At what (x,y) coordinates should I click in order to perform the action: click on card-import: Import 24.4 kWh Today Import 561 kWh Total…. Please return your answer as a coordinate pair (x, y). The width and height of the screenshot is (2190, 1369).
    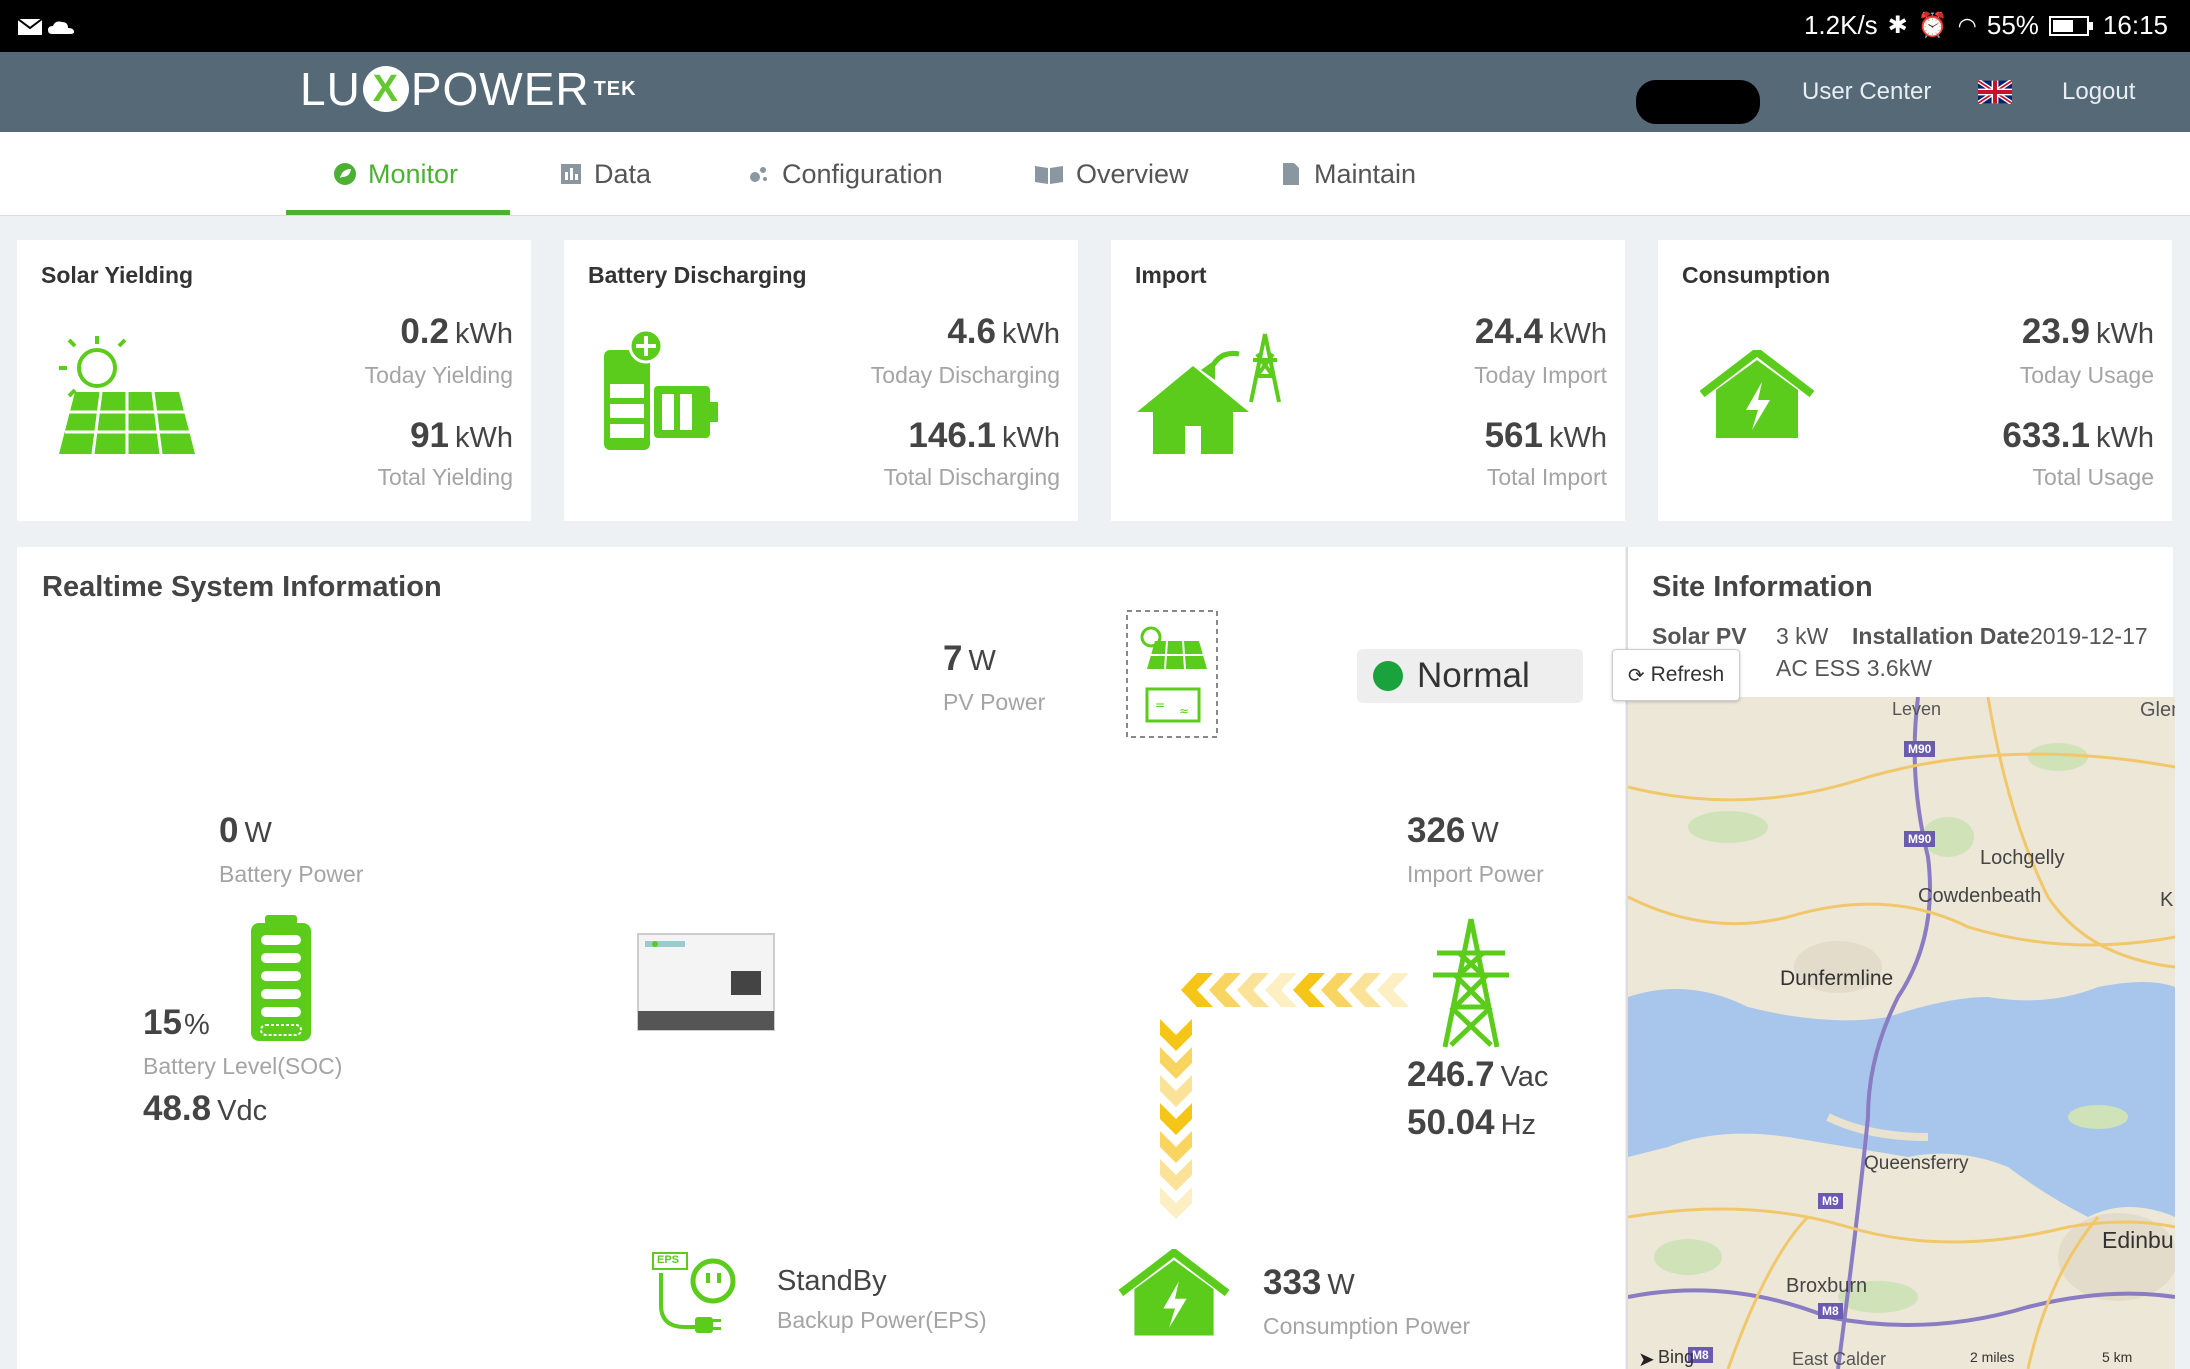
    Looking at the image, I should click on (1368, 380).